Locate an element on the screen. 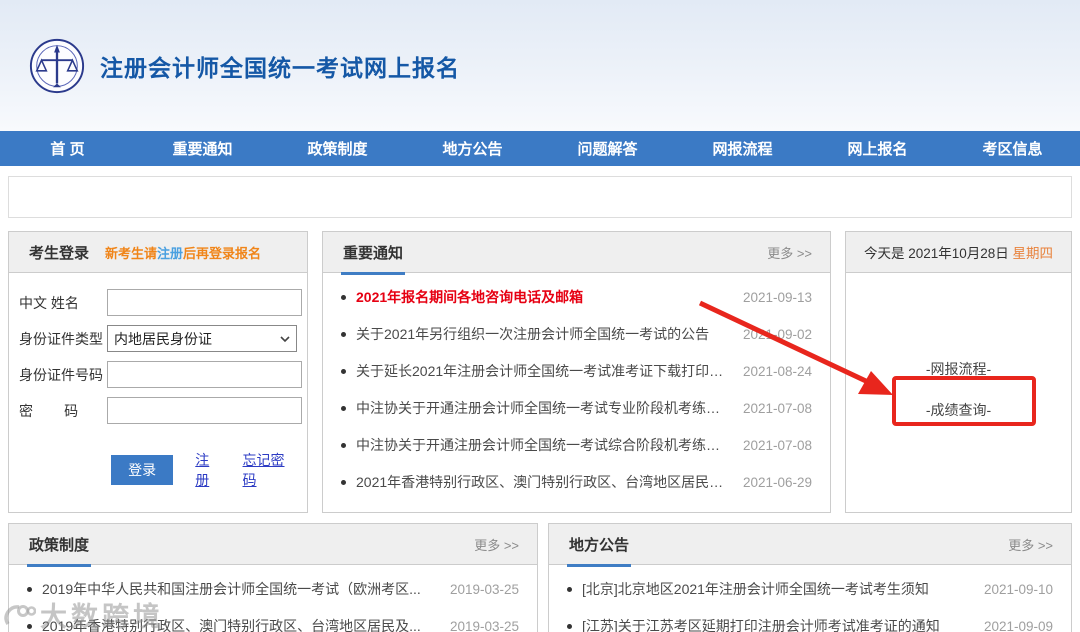 The image size is (1080, 632). notice-link: 关于2021年另行组织一次注册会计师全国统一考试的公告 is located at coordinates (542, 334).